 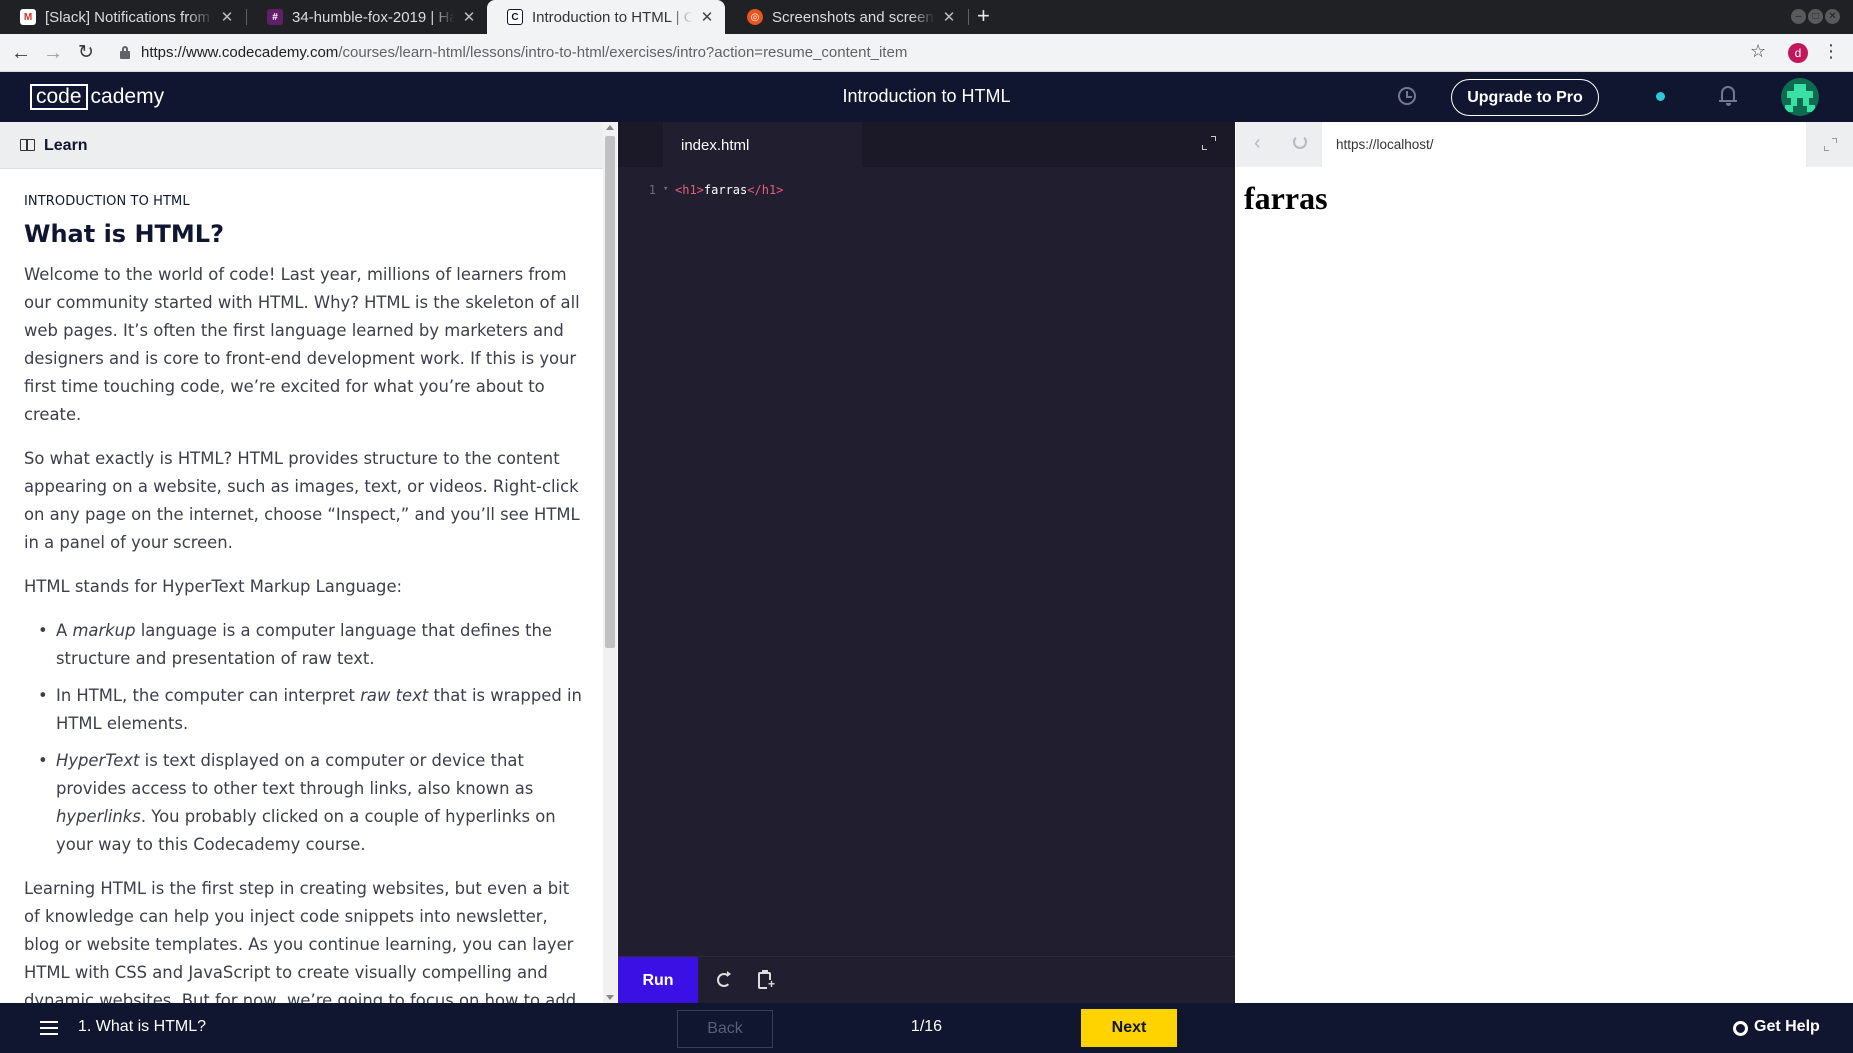 I want to click on codecademy-icon: C, so click(x=515, y=17).